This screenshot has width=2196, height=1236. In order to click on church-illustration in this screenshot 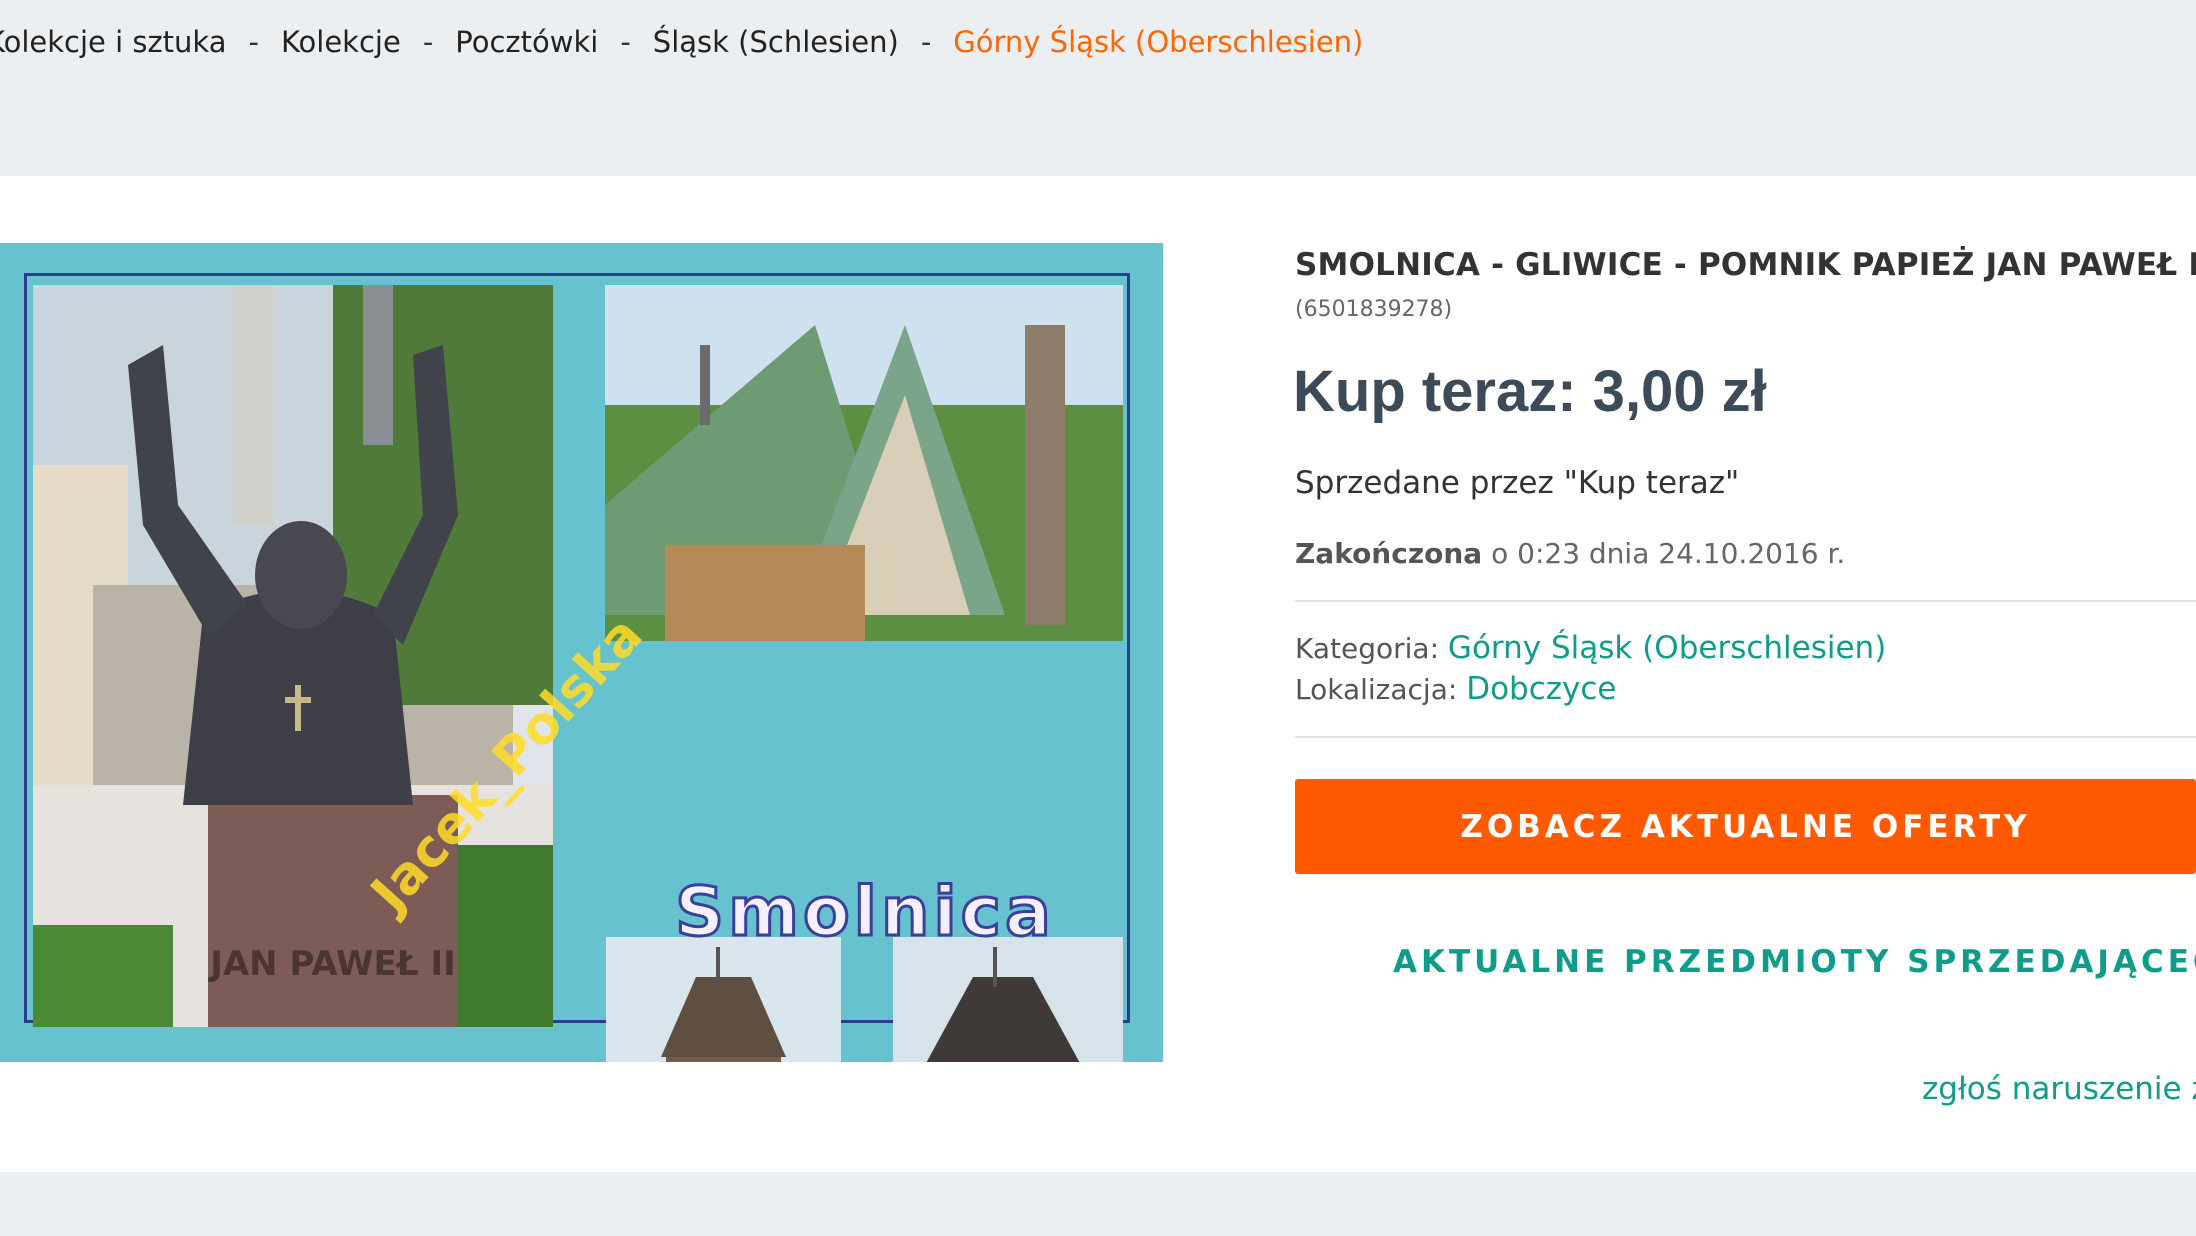, I will do `click(864, 463)`.